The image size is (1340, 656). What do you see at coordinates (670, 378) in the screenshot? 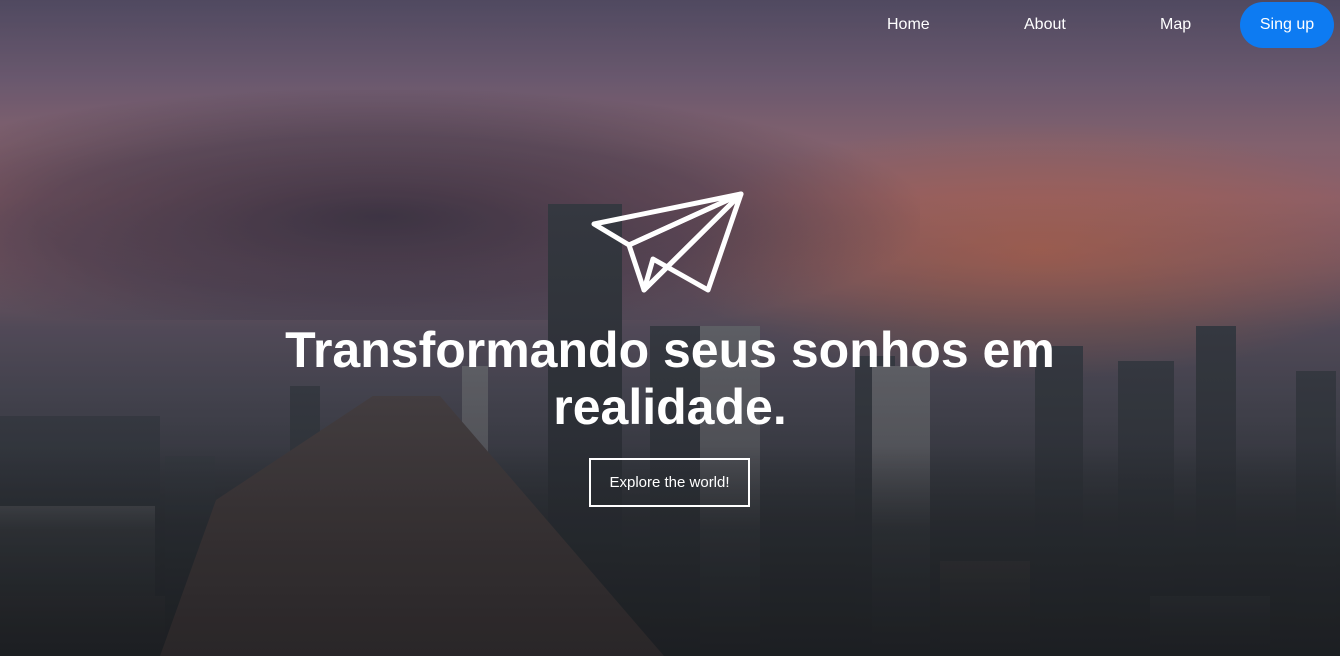
I see `hero-headline: Transformando seus sonhos em realidade.` at bounding box center [670, 378].